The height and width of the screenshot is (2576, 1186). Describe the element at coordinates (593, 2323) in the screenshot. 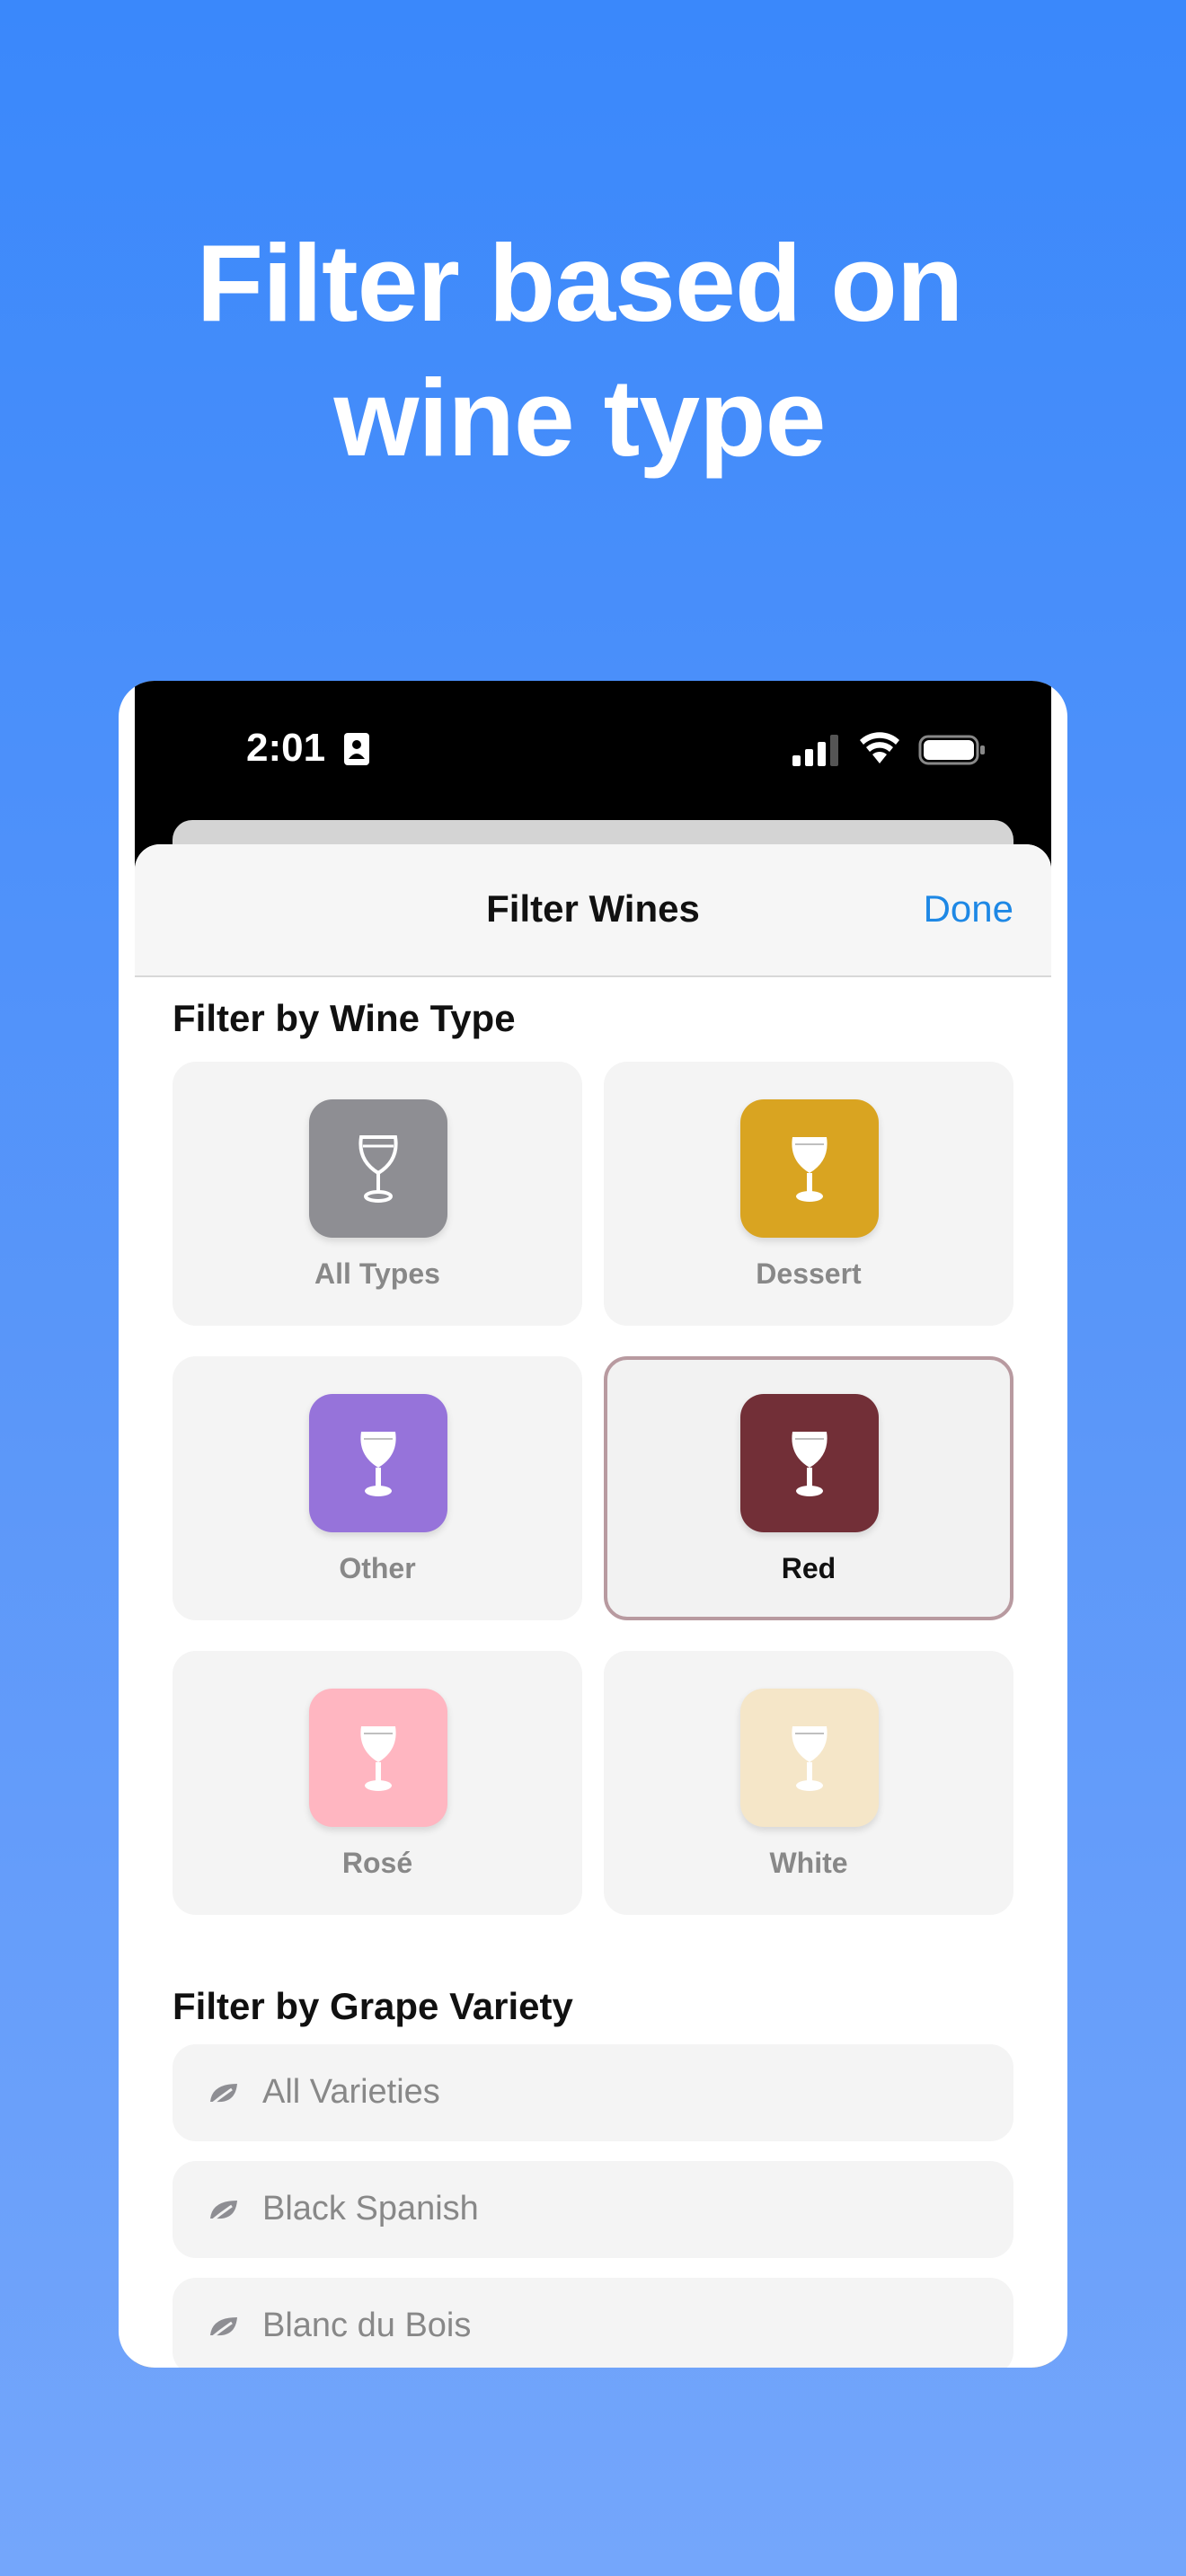

I see `grape-variety-row: Blanc du Bois` at that location.